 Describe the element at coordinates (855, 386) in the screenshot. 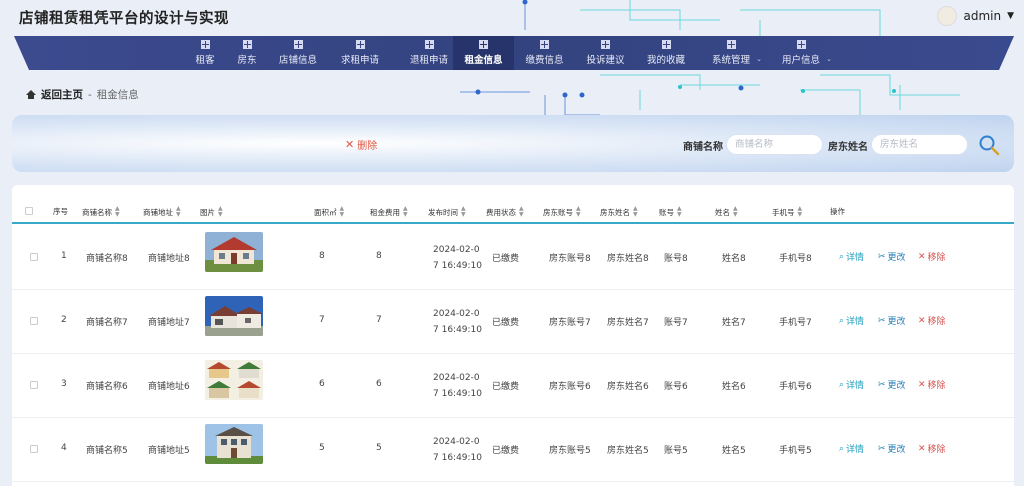

I see `detail-button-label: 详情` at that location.